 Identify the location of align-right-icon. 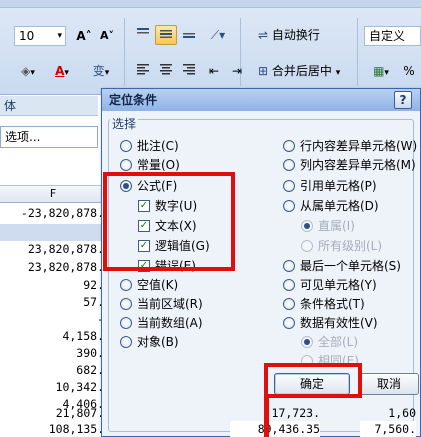
(189, 69).